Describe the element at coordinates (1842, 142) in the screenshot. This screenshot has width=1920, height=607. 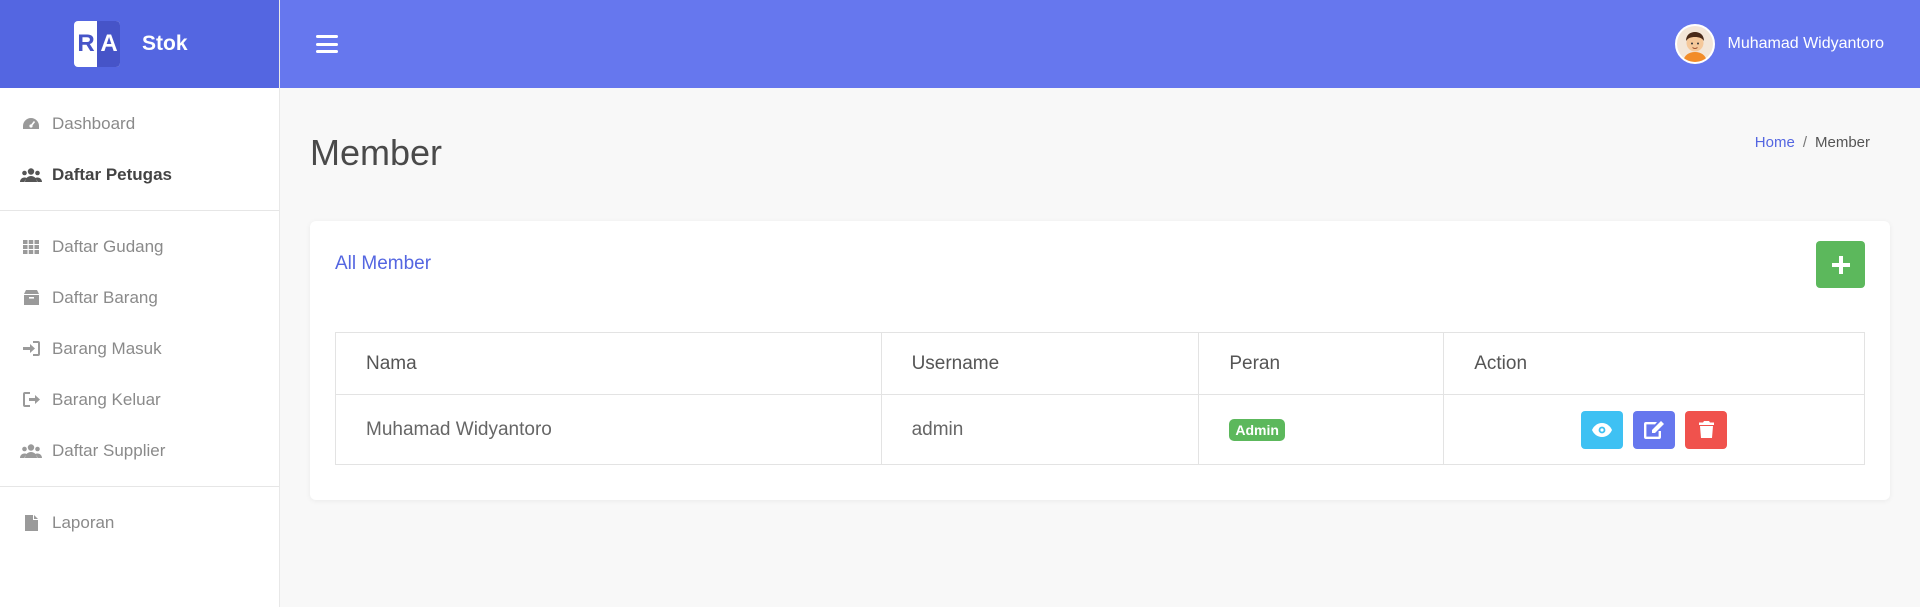
I see `breadcrumb-current: Member` at that location.